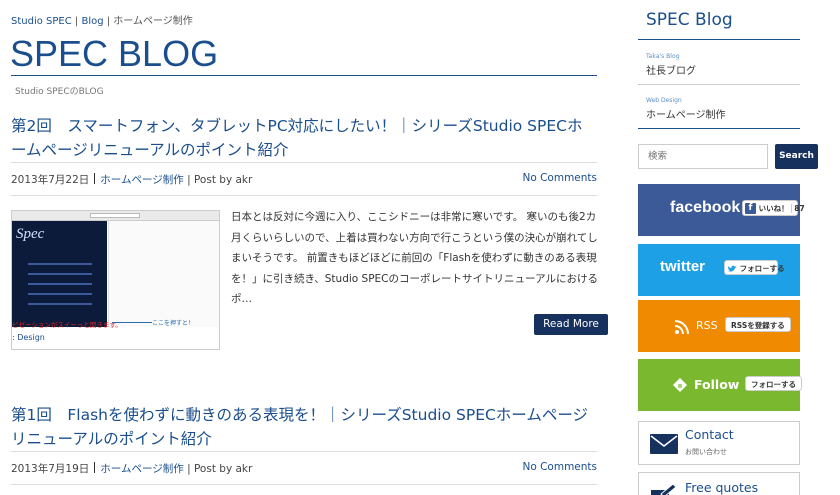  I want to click on breadcrumb-blog-link: Blog, so click(92, 21).